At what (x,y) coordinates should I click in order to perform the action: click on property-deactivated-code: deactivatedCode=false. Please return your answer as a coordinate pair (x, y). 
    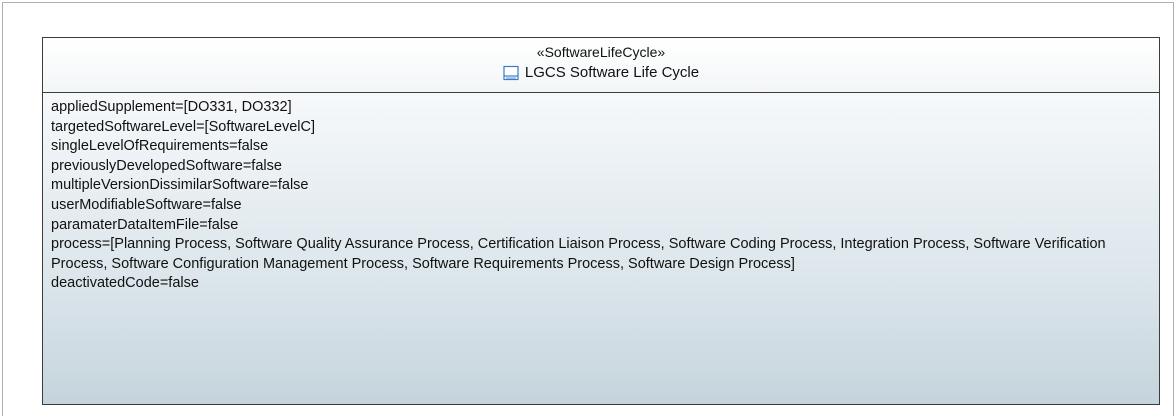
    Looking at the image, I should click on (125, 283).